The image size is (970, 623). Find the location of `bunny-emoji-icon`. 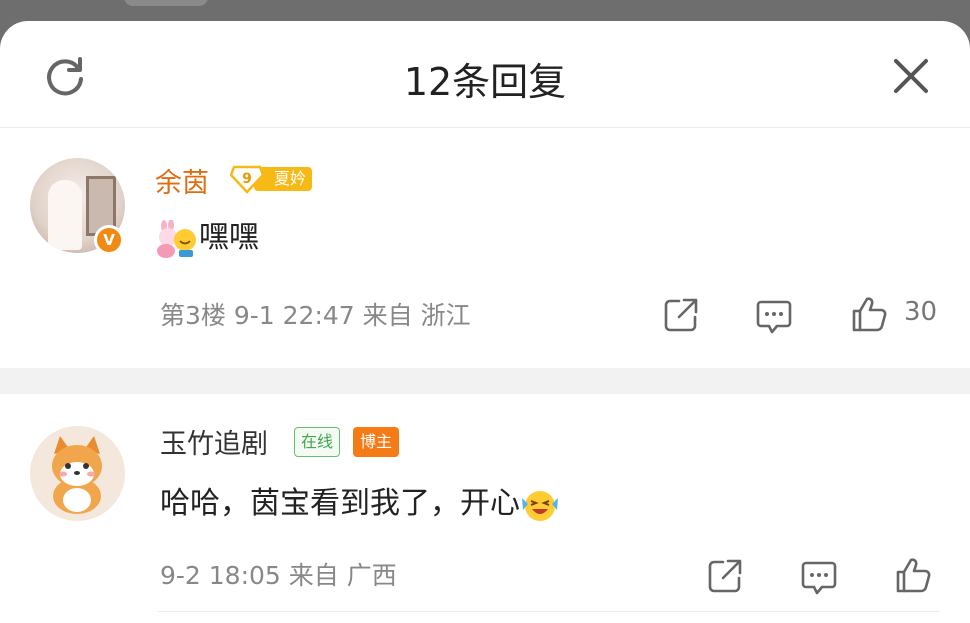

bunny-emoji-icon is located at coordinates (176, 238).